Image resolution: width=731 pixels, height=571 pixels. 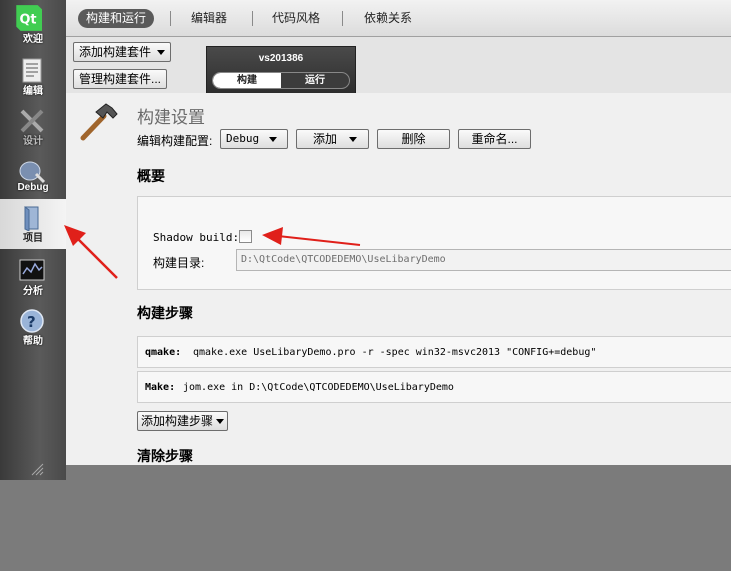 I want to click on project-tab-bar: 构建和运行 编辑器 代码风格 依赖关系, so click(x=398, y=18).